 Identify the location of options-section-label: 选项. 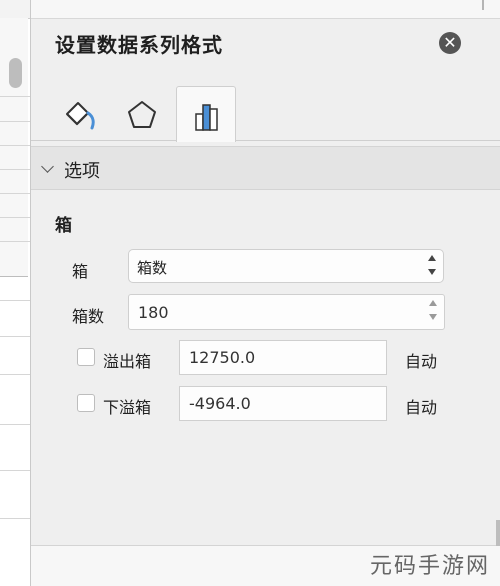
(82, 171).